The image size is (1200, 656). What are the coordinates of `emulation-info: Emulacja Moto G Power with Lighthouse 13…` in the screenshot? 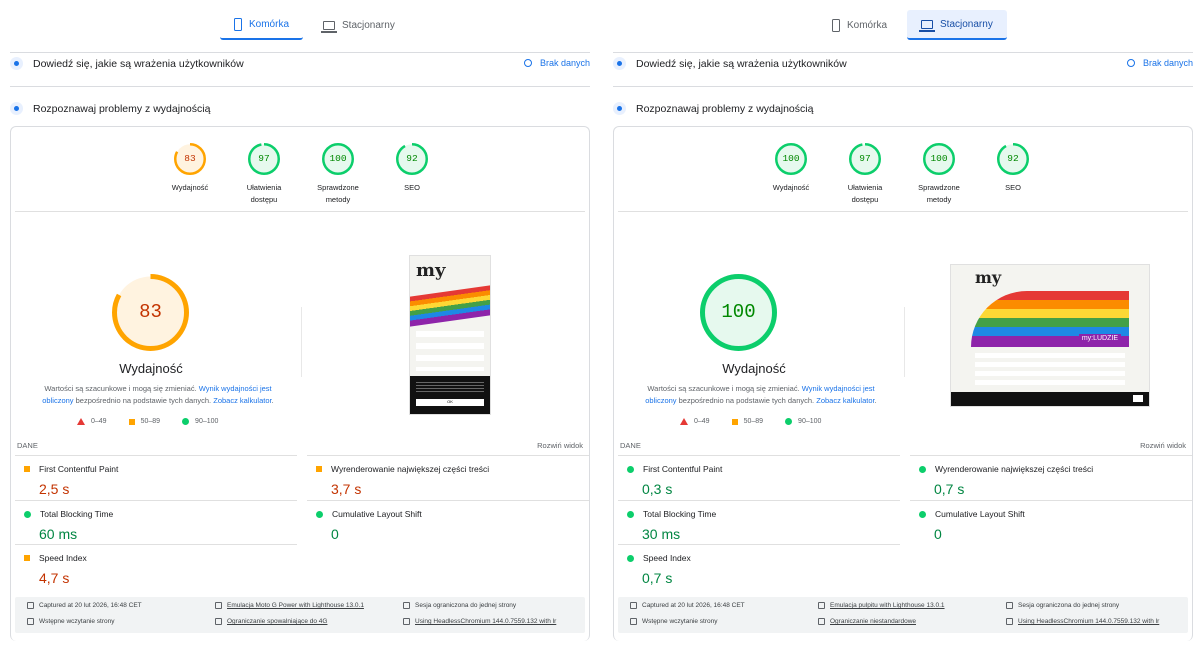 It's located at (289, 605).